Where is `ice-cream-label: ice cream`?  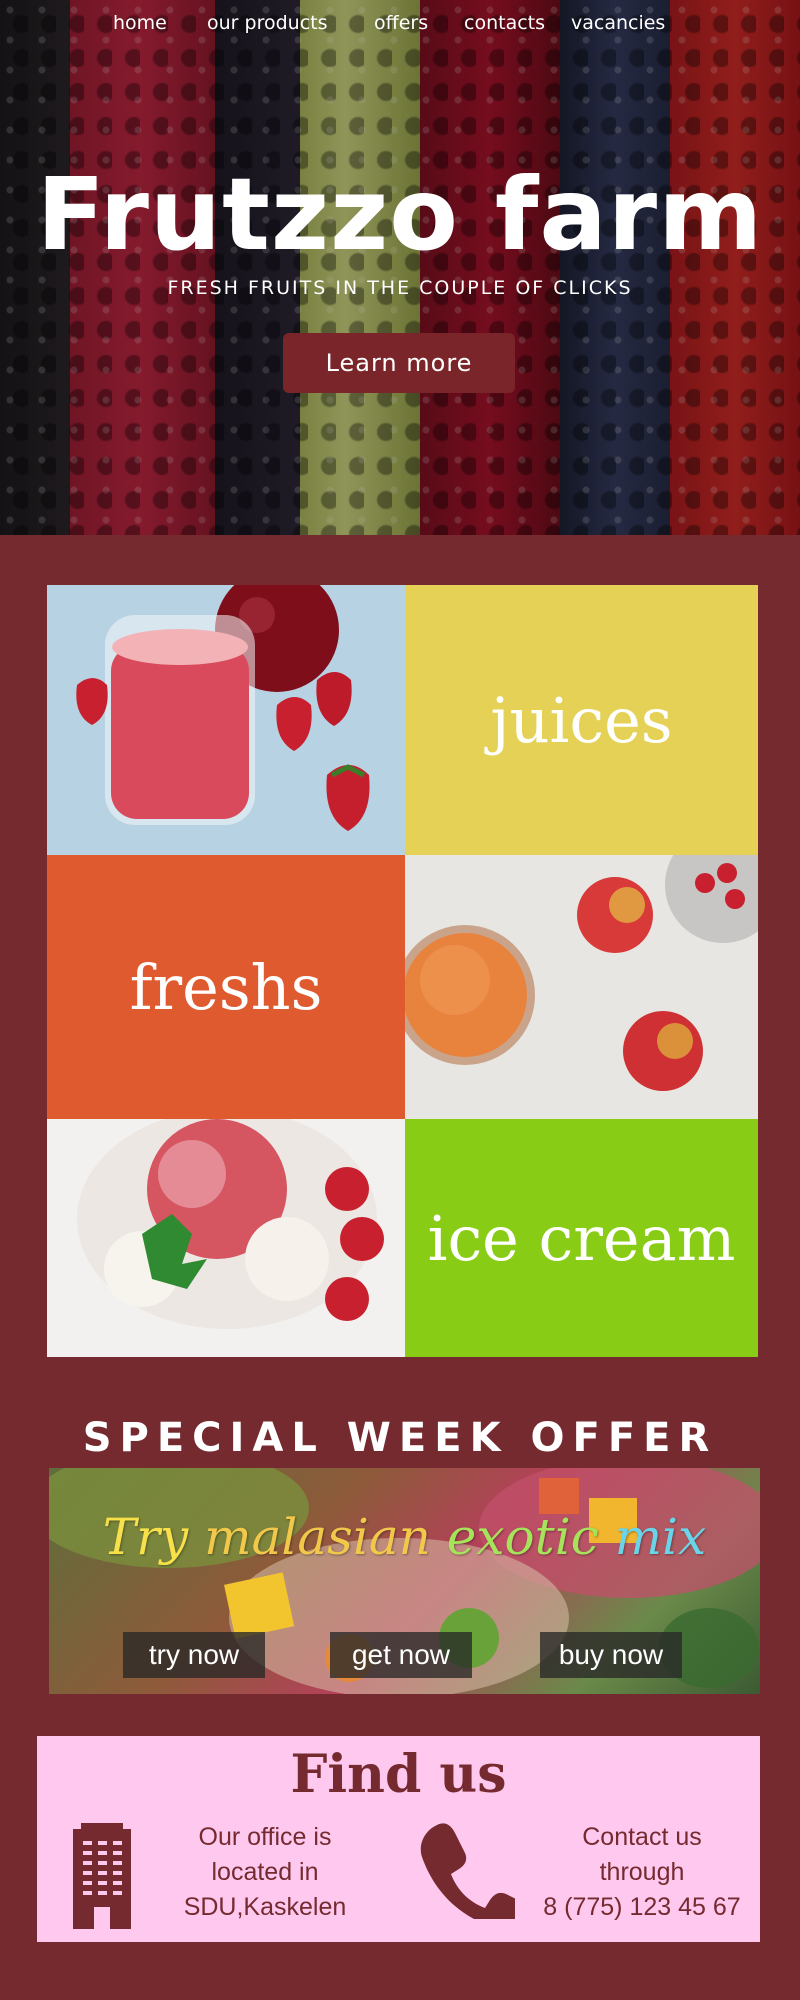
ice-cream-label: ice cream is located at coordinates (581, 1238).